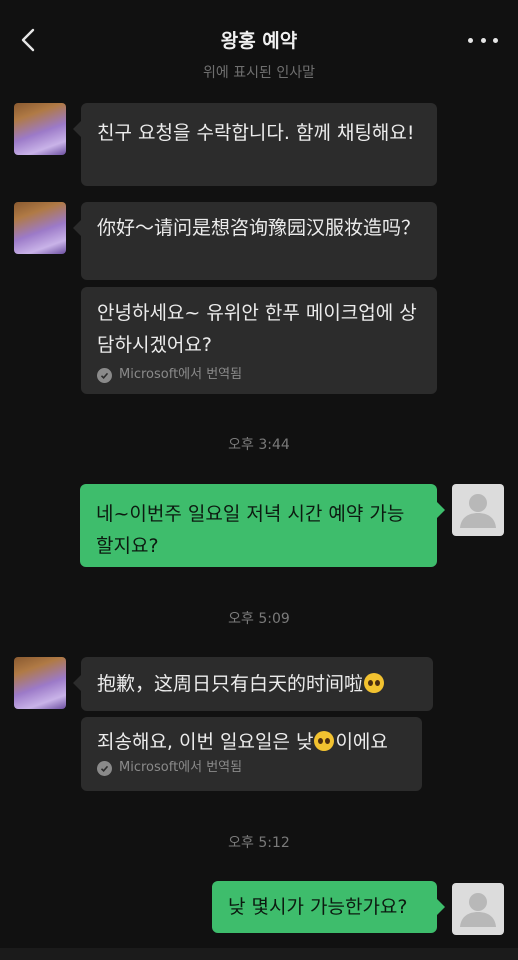  What do you see at coordinates (259, 619) in the screenshot?
I see `timestamp: 오후 5:09` at bounding box center [259, 619].